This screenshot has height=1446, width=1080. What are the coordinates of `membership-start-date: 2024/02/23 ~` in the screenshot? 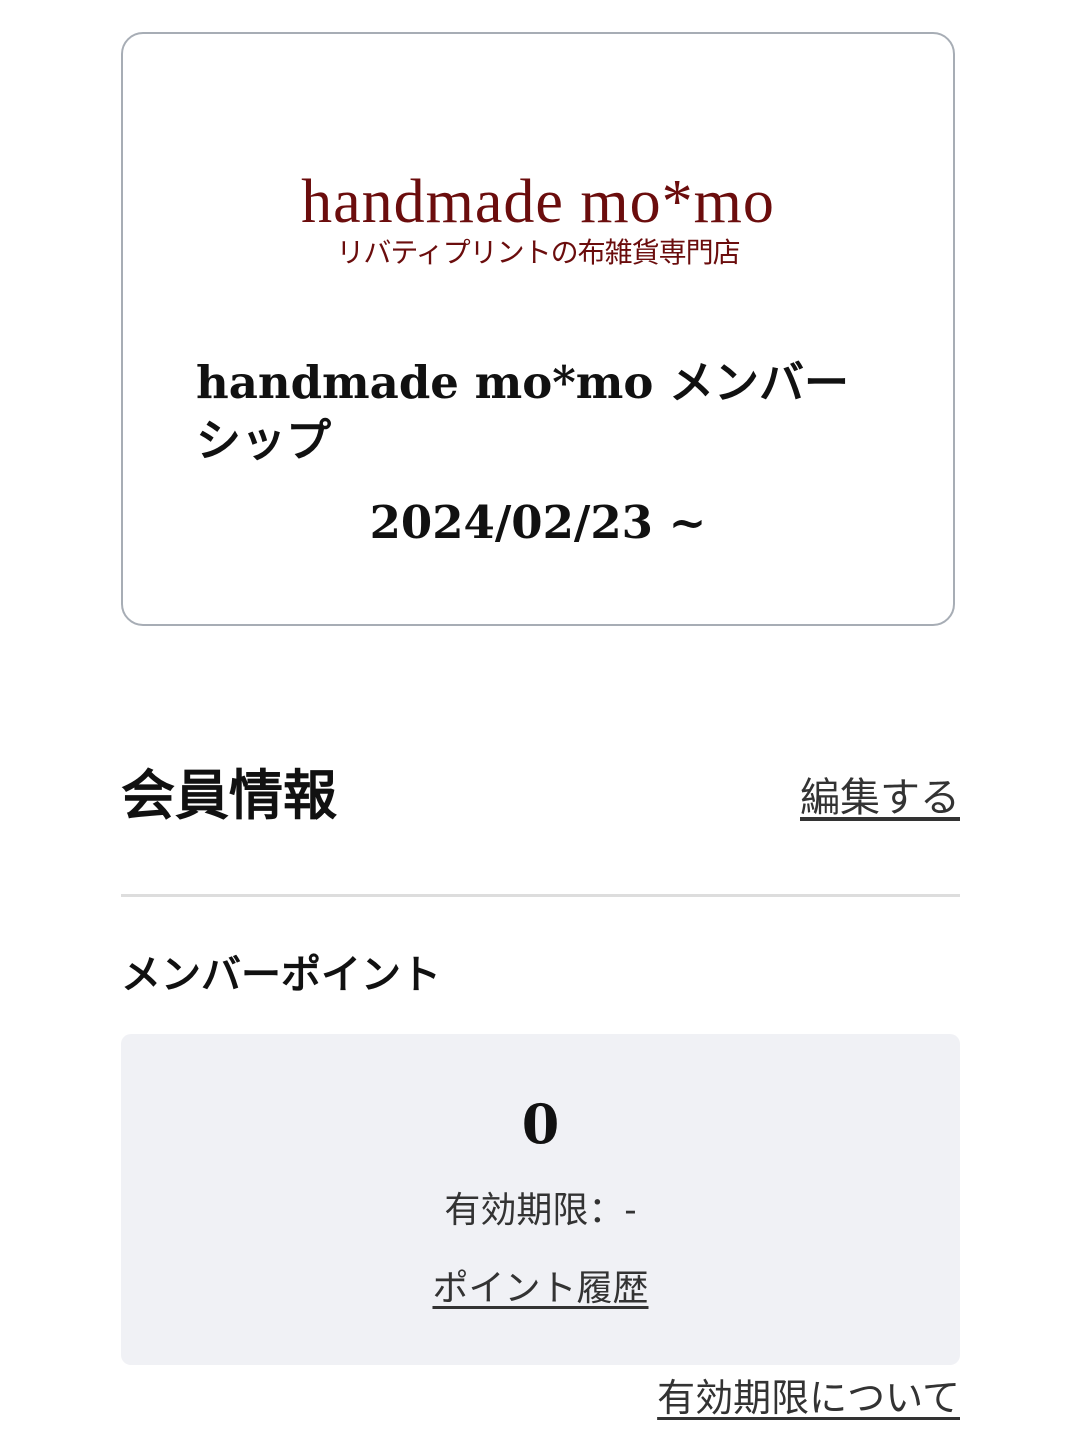 It's located at (538, 522).